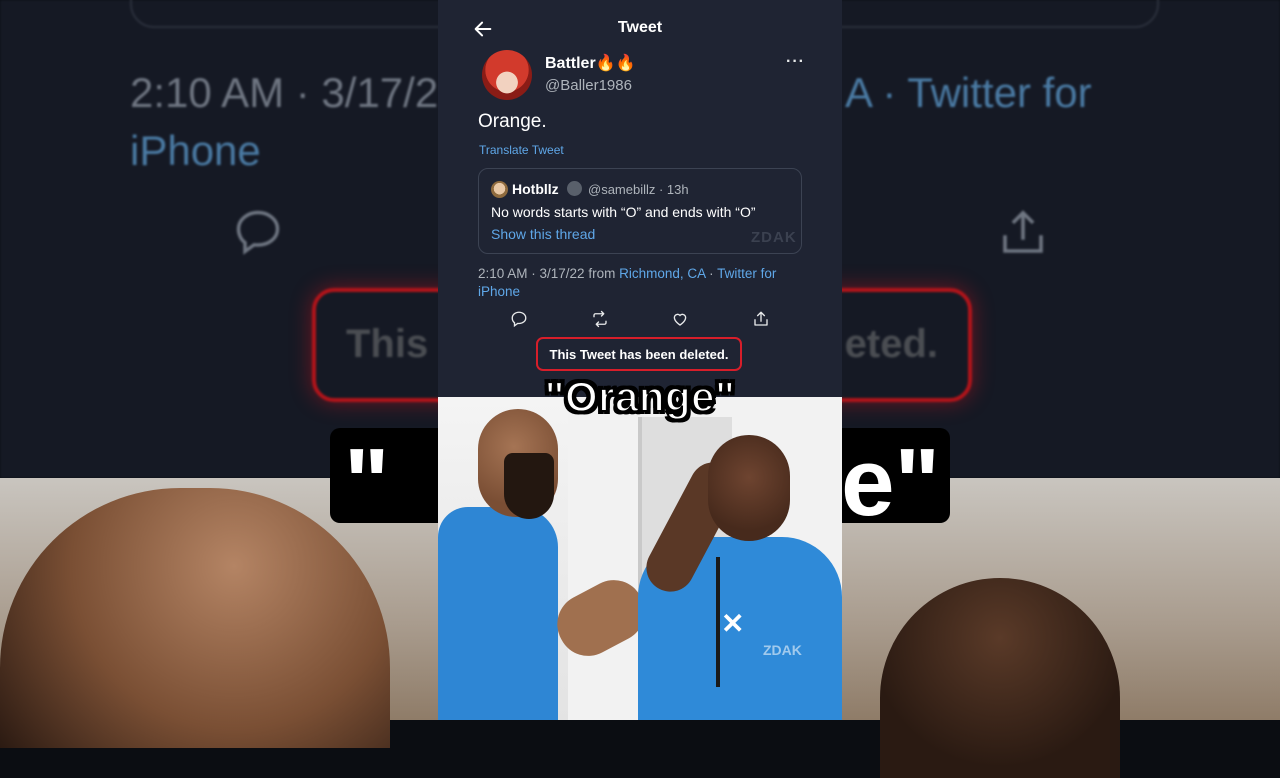  I want to click on quote-handle-time: @samebillz · 13h, so click(638, 189).